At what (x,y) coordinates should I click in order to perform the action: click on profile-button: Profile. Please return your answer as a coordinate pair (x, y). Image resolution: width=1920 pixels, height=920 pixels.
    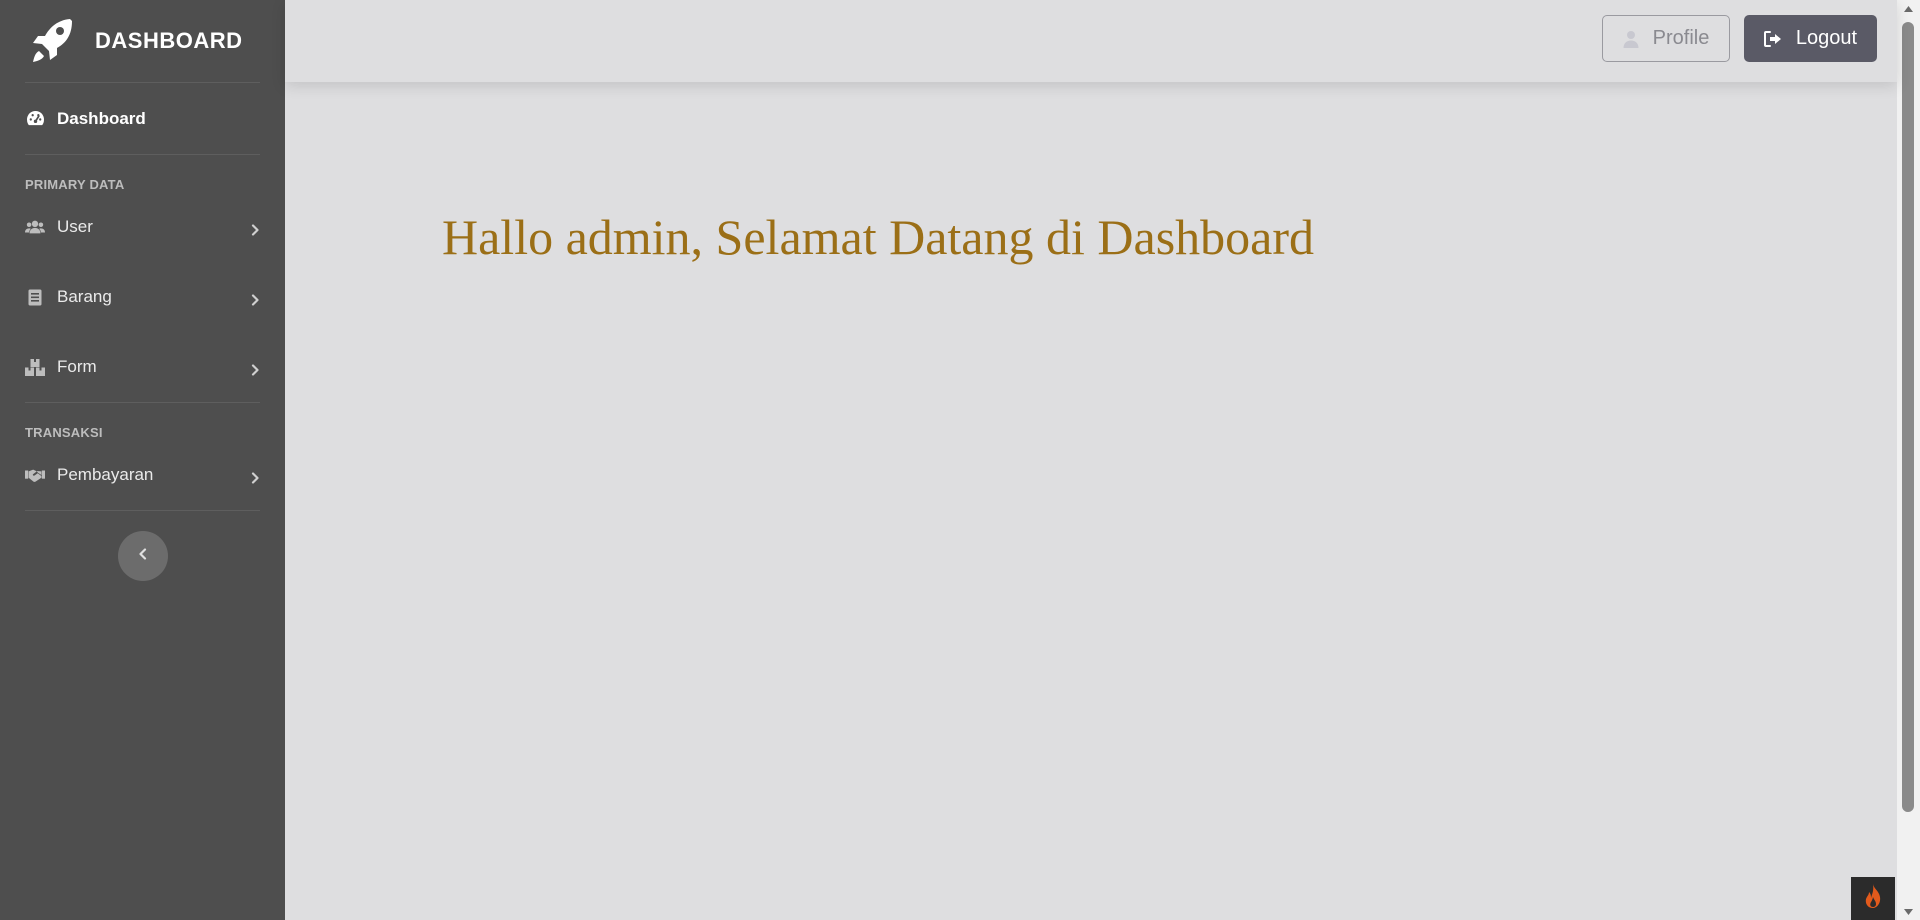
    Looking at the image, I should click on (1666, 38).